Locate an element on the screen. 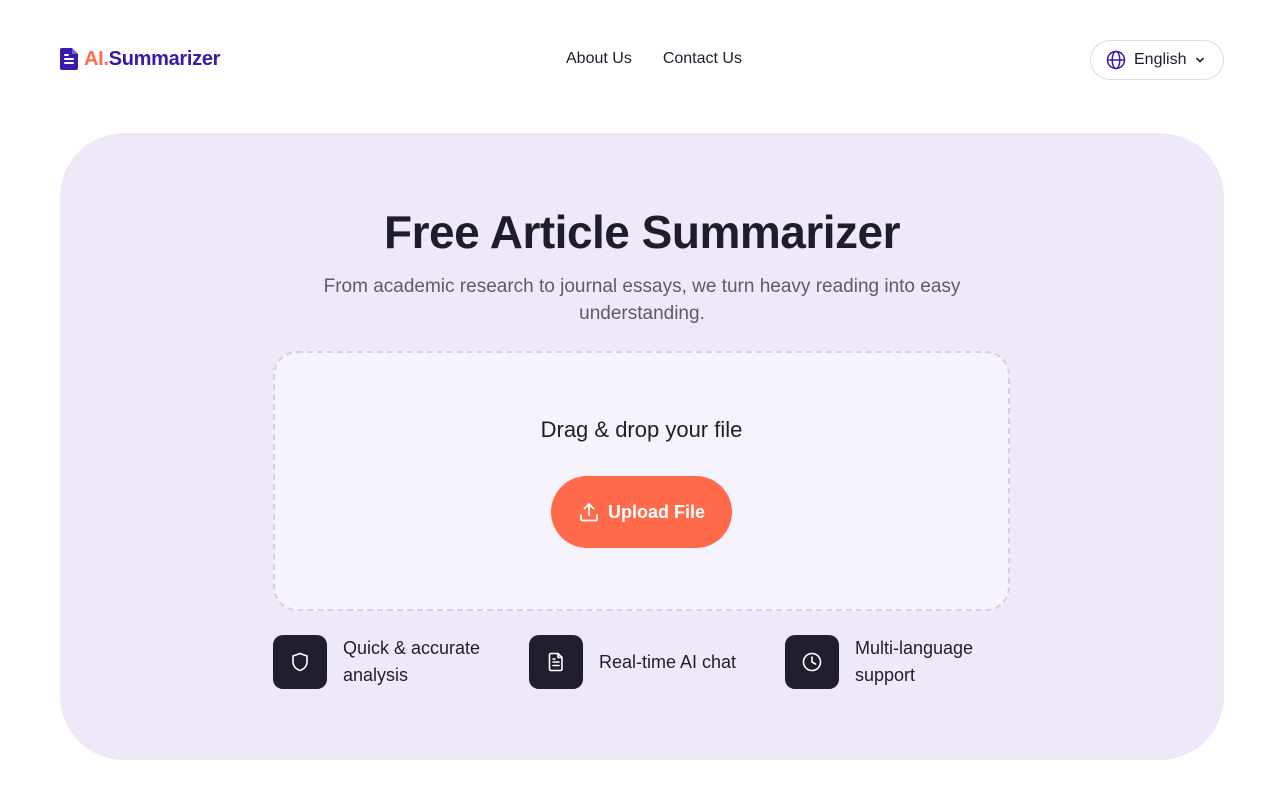  feature-item: Real-time AI chat is located at coordinates (632, 662).